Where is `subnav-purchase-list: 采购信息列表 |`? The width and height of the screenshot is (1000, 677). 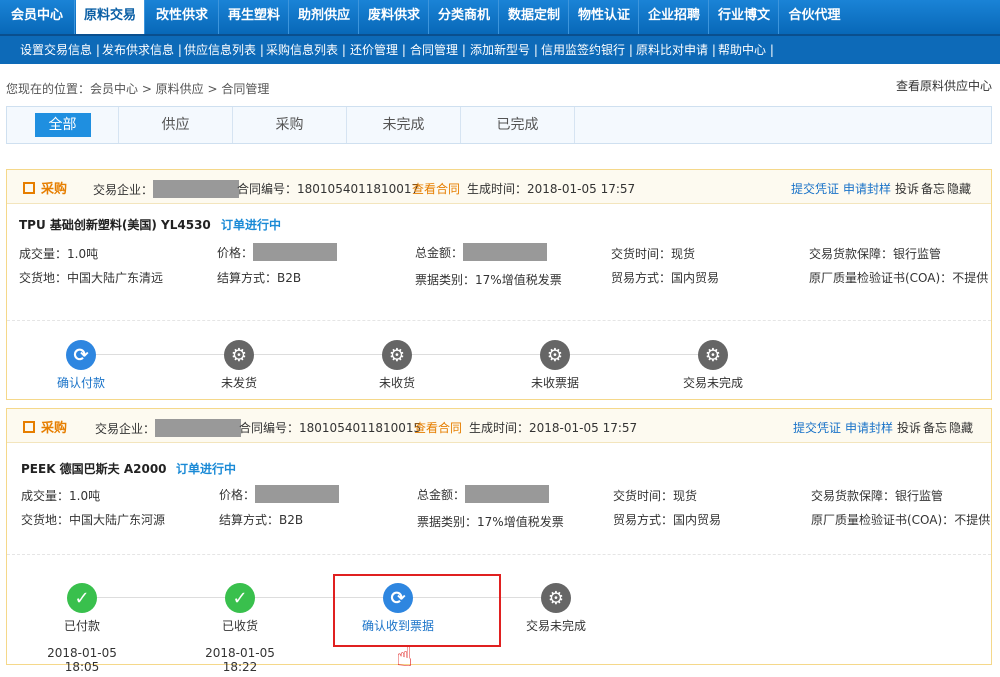 subnav-purchase-list: 采购信息列表 | is located at coordinates (306, 50).